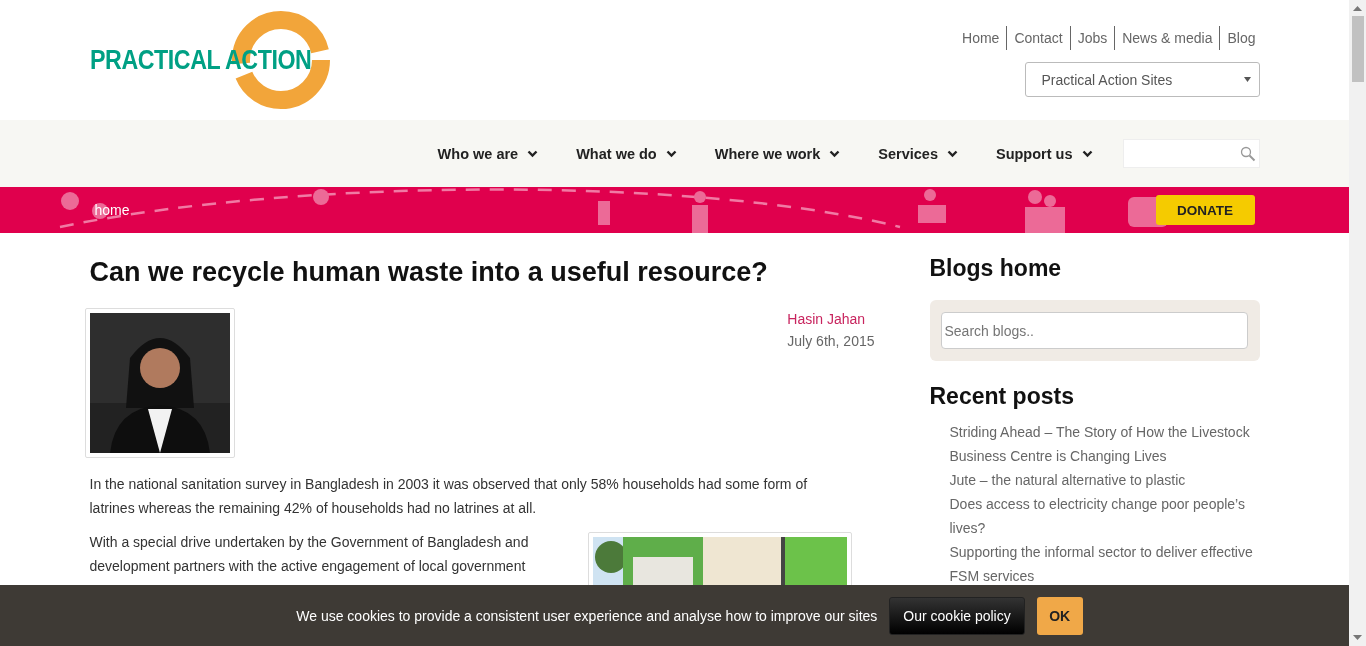 This screenshot has width=1366, height=646. I want to click on top-nav-link: Home, so click(981, 38).